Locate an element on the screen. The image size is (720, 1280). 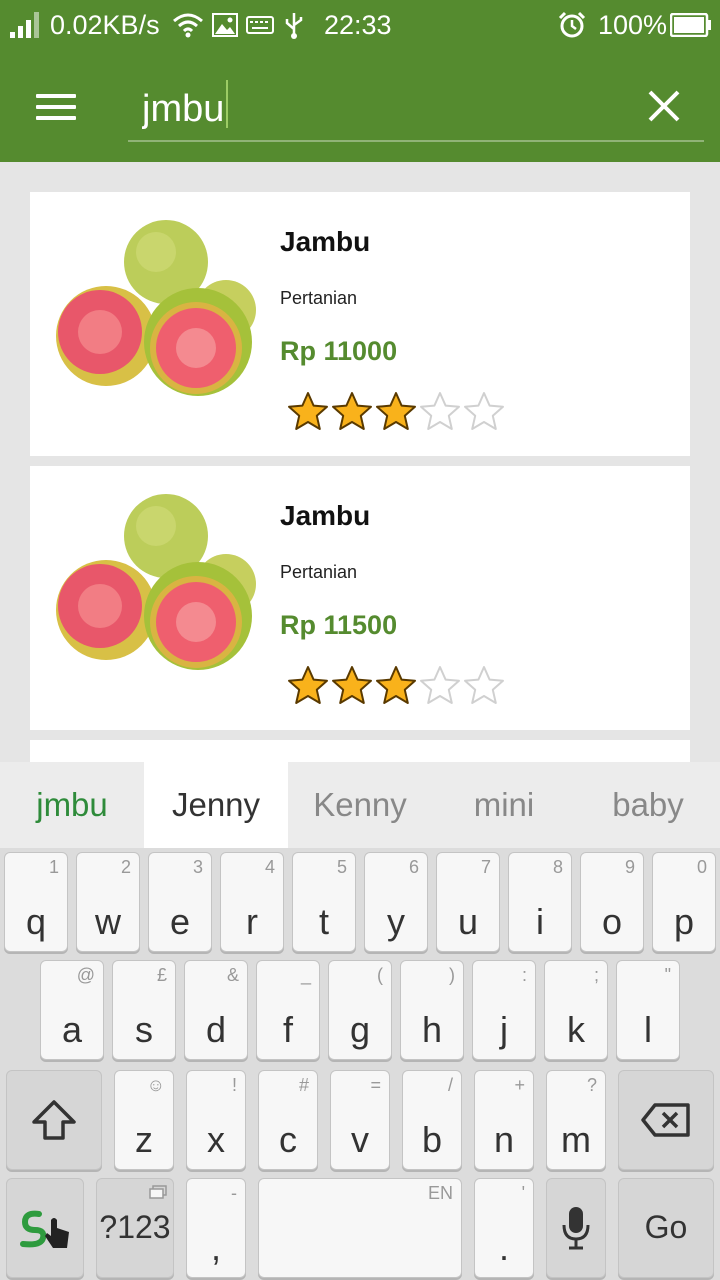
comma-hint: - is located at coordinates (234, 1193).